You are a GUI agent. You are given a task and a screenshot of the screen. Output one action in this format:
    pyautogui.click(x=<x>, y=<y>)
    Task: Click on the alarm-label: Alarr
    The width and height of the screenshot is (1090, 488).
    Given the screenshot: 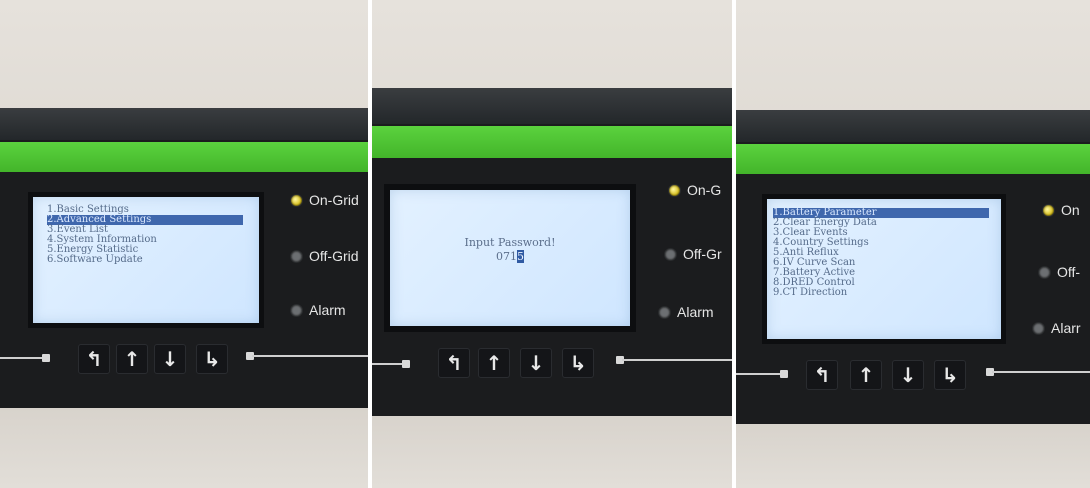 What is the action you would take?
    pyautogui.click(x=1066, y=328)
    